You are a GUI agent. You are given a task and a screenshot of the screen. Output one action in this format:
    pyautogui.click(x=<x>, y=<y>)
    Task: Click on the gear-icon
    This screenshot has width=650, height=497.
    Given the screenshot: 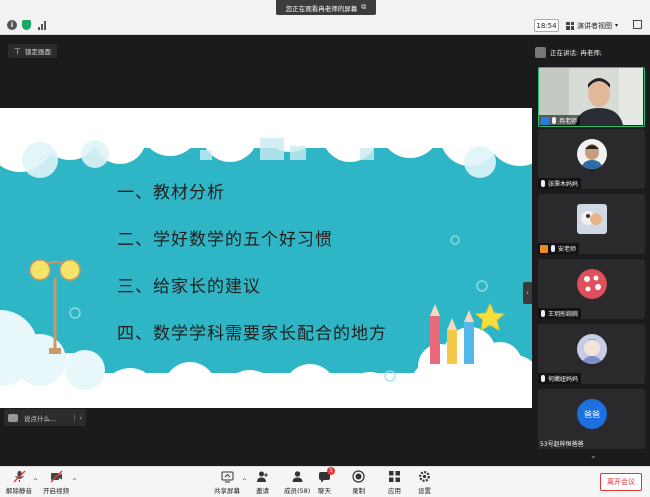 What is the action you would take?
    pyautogui.click(x=424, y=476)
    